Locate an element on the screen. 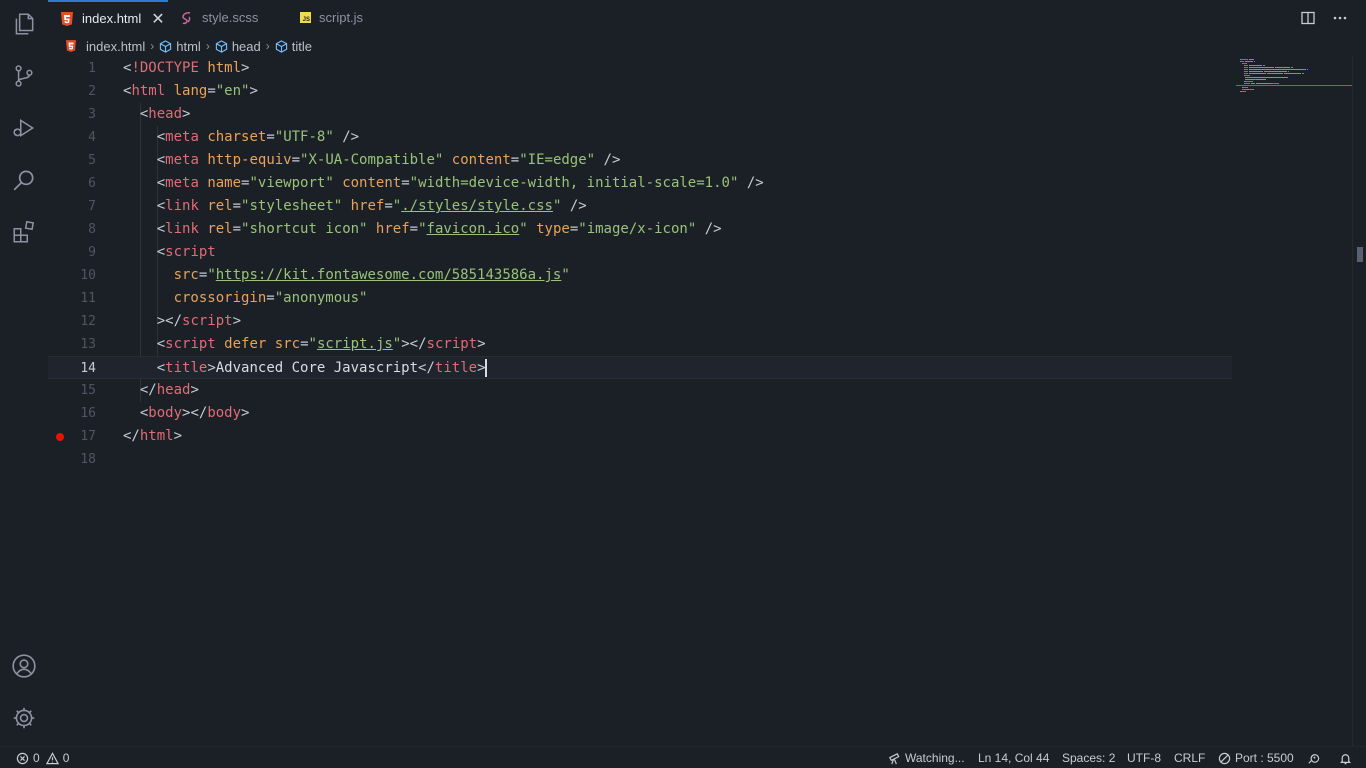 The width and height of the screenshot is (1366, 768). activity-bar is located at coordinates (24, 373).